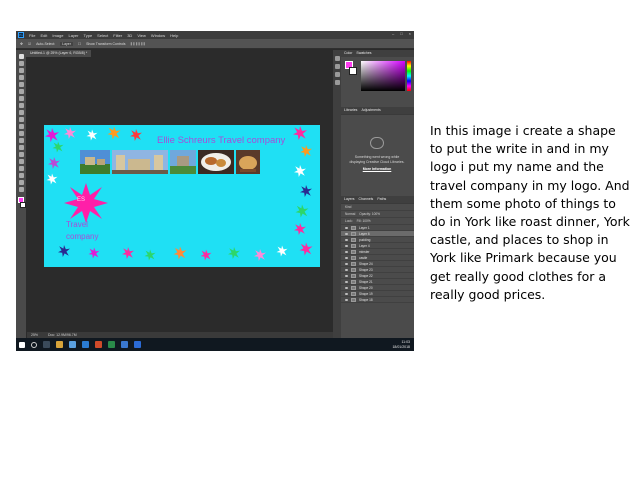  What do you see at coordinates (59, 344) in the screenshot?
I see `file-explorer-icon` at bounding box center [59, 344].